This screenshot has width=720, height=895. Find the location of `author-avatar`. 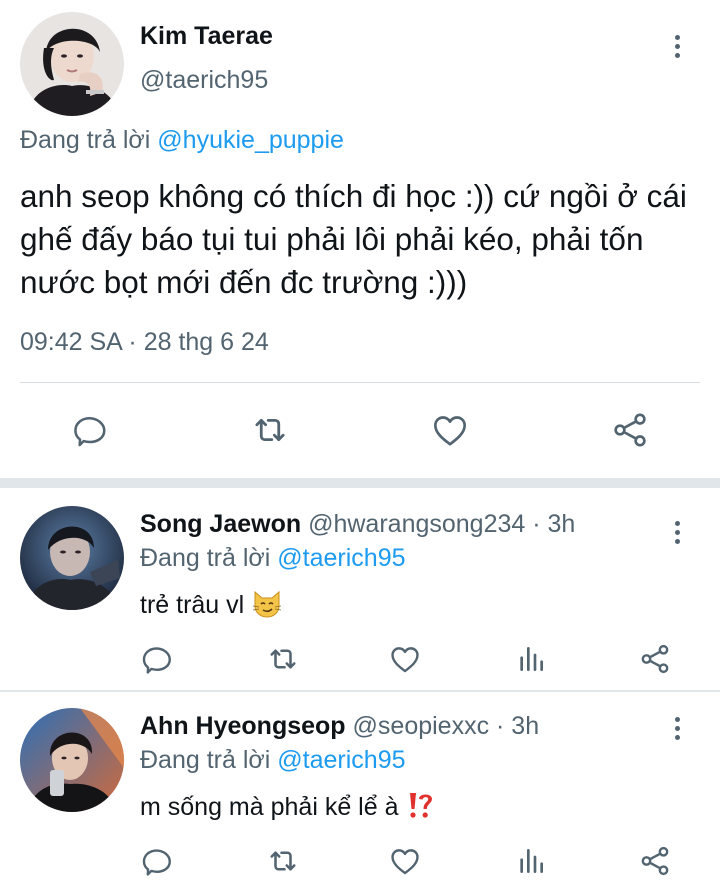

author-avatar is located at coordinates (72, 64).